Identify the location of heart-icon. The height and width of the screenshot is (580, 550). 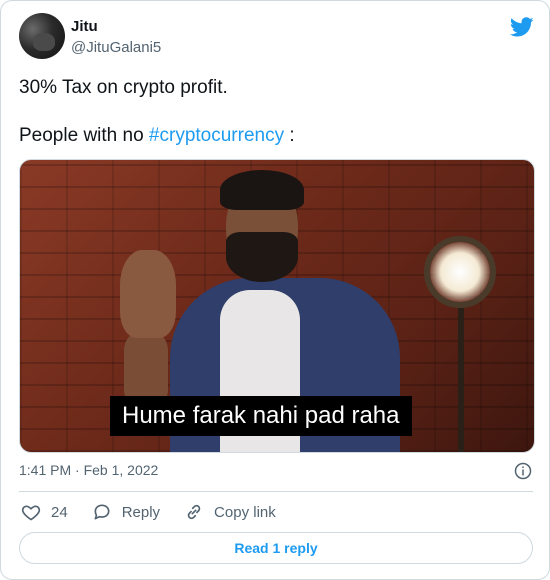
(31, 513).